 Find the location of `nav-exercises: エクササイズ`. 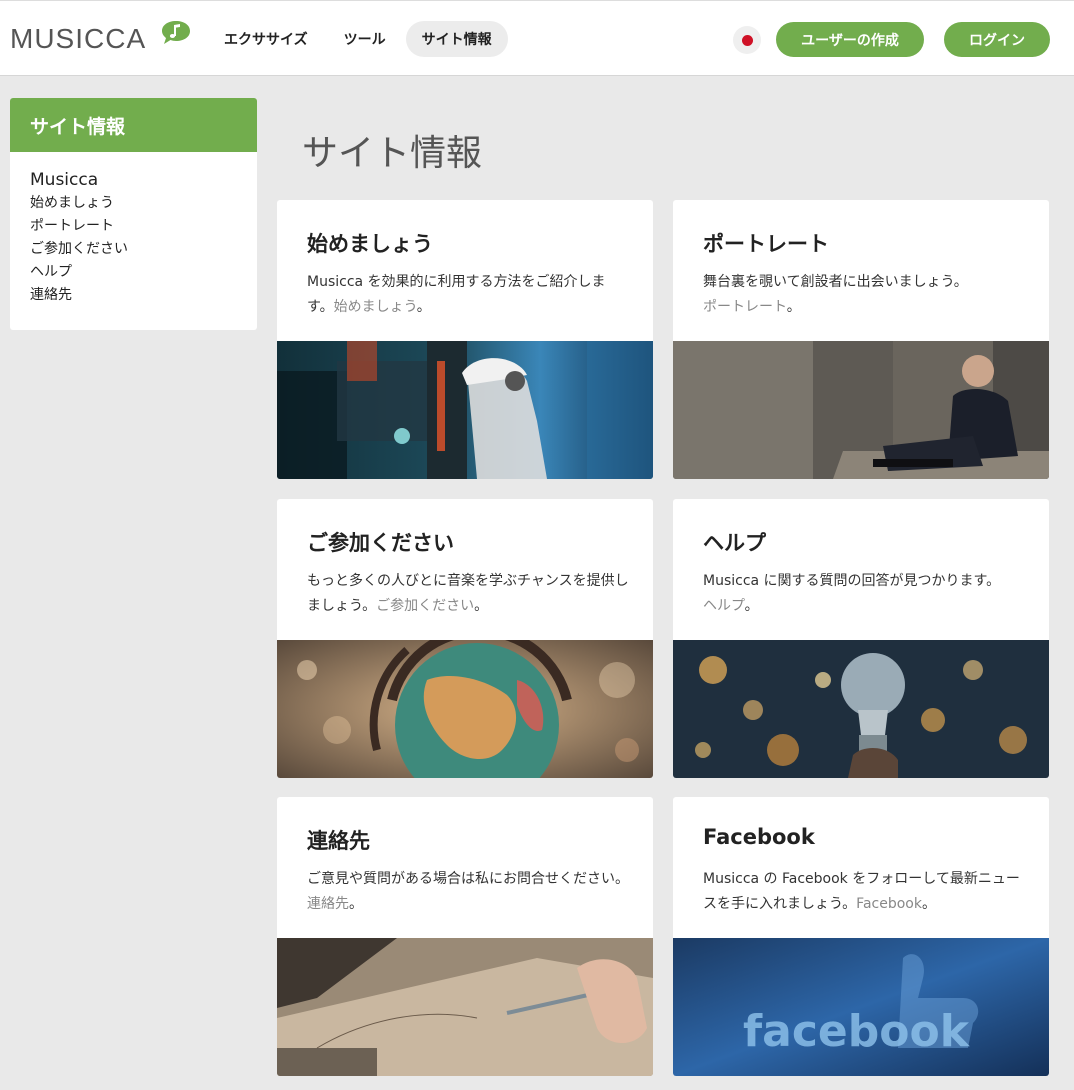

nav-exercises: エクササイズ is located at coordinates (266, 39).